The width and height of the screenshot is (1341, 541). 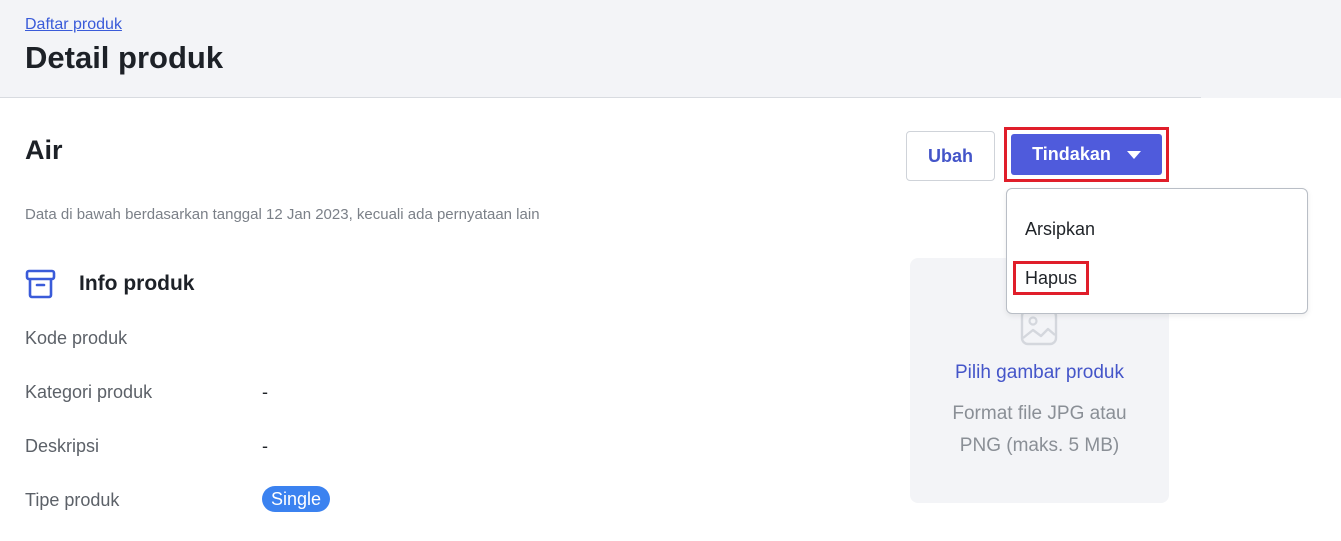 I want to click on actions-dropdown-button: Tindakan, so click(x=1086, y=154).